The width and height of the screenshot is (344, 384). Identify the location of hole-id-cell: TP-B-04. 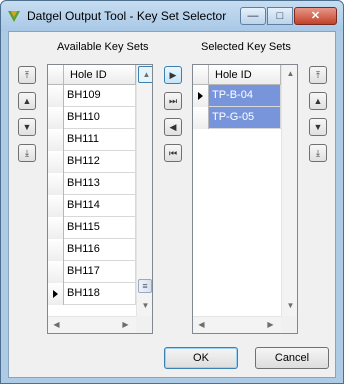
(245, 95).